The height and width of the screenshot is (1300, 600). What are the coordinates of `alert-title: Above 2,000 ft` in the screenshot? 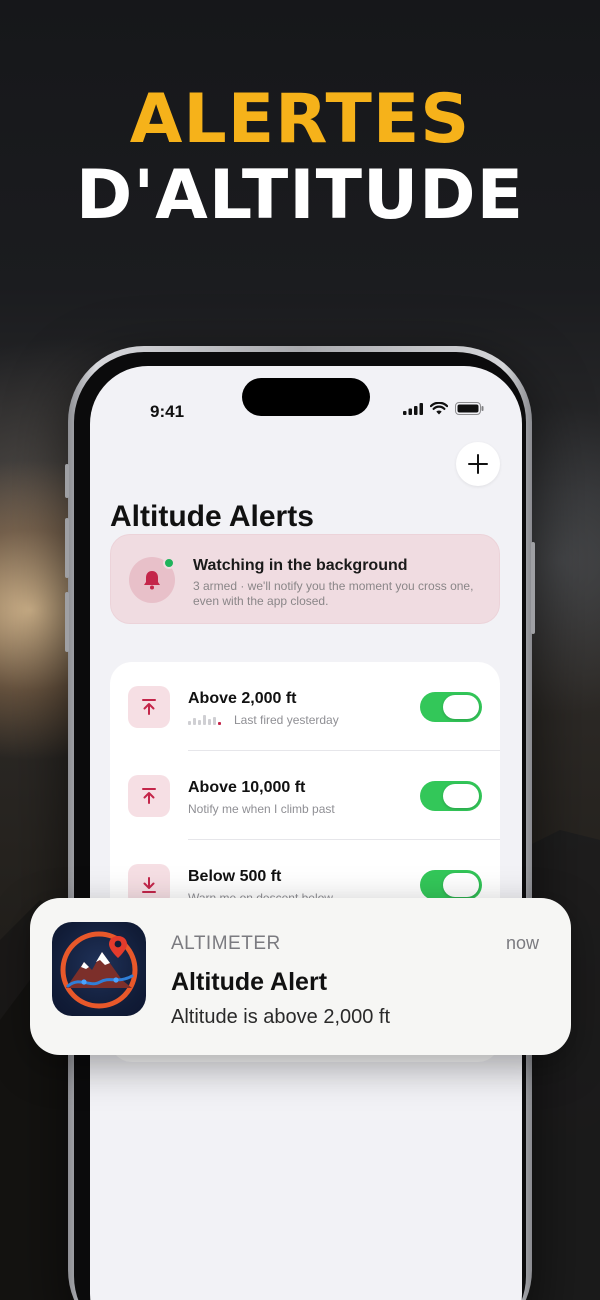 It's located at (242, 698).